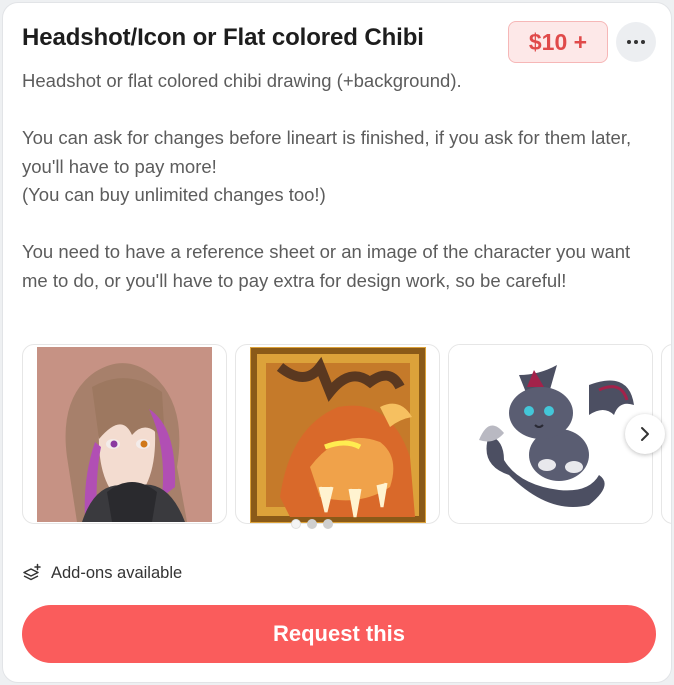  I want to click on gallery-next-button, so click(645, 434).